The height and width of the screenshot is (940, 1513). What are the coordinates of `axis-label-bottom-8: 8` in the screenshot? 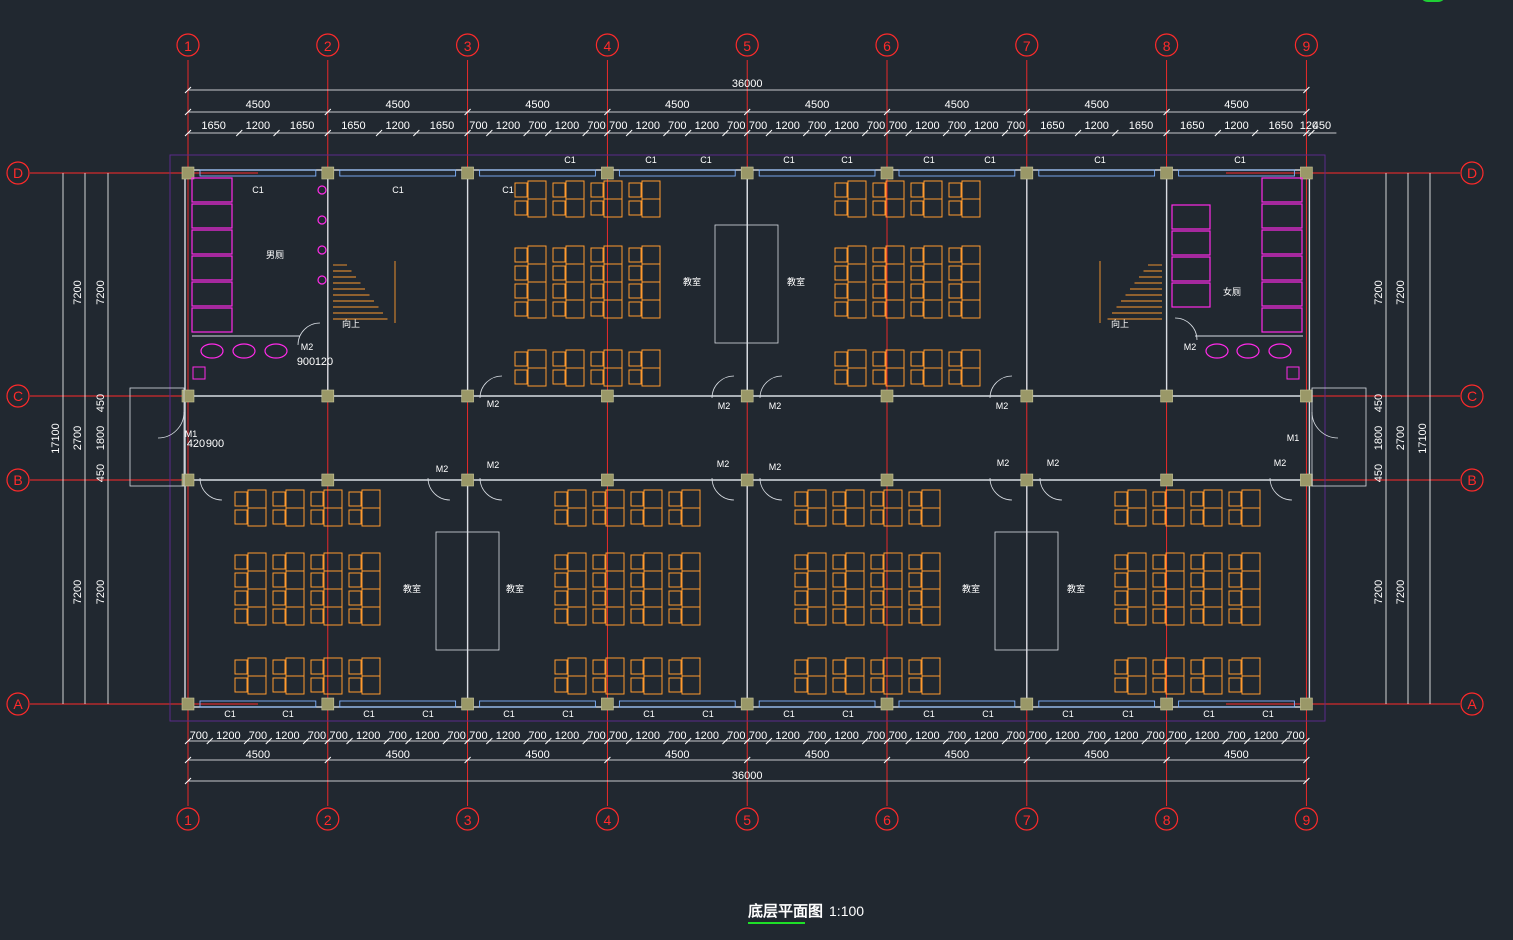 It's located at (1167, 820).